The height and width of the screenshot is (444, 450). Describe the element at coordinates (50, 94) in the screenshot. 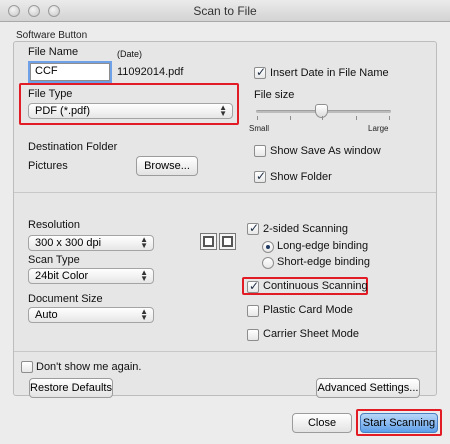

I see `file-type-label: File Type` at that location.